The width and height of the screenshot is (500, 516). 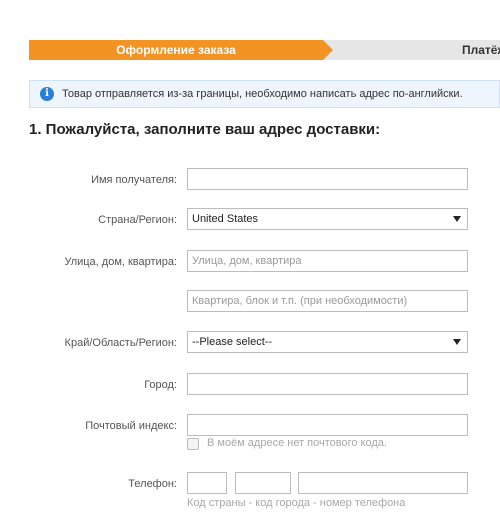 What do you see at coordinates (137, 220) in the screenshot?
I see `country-label: Страна/Регион:` at bounding box center [137, 220].